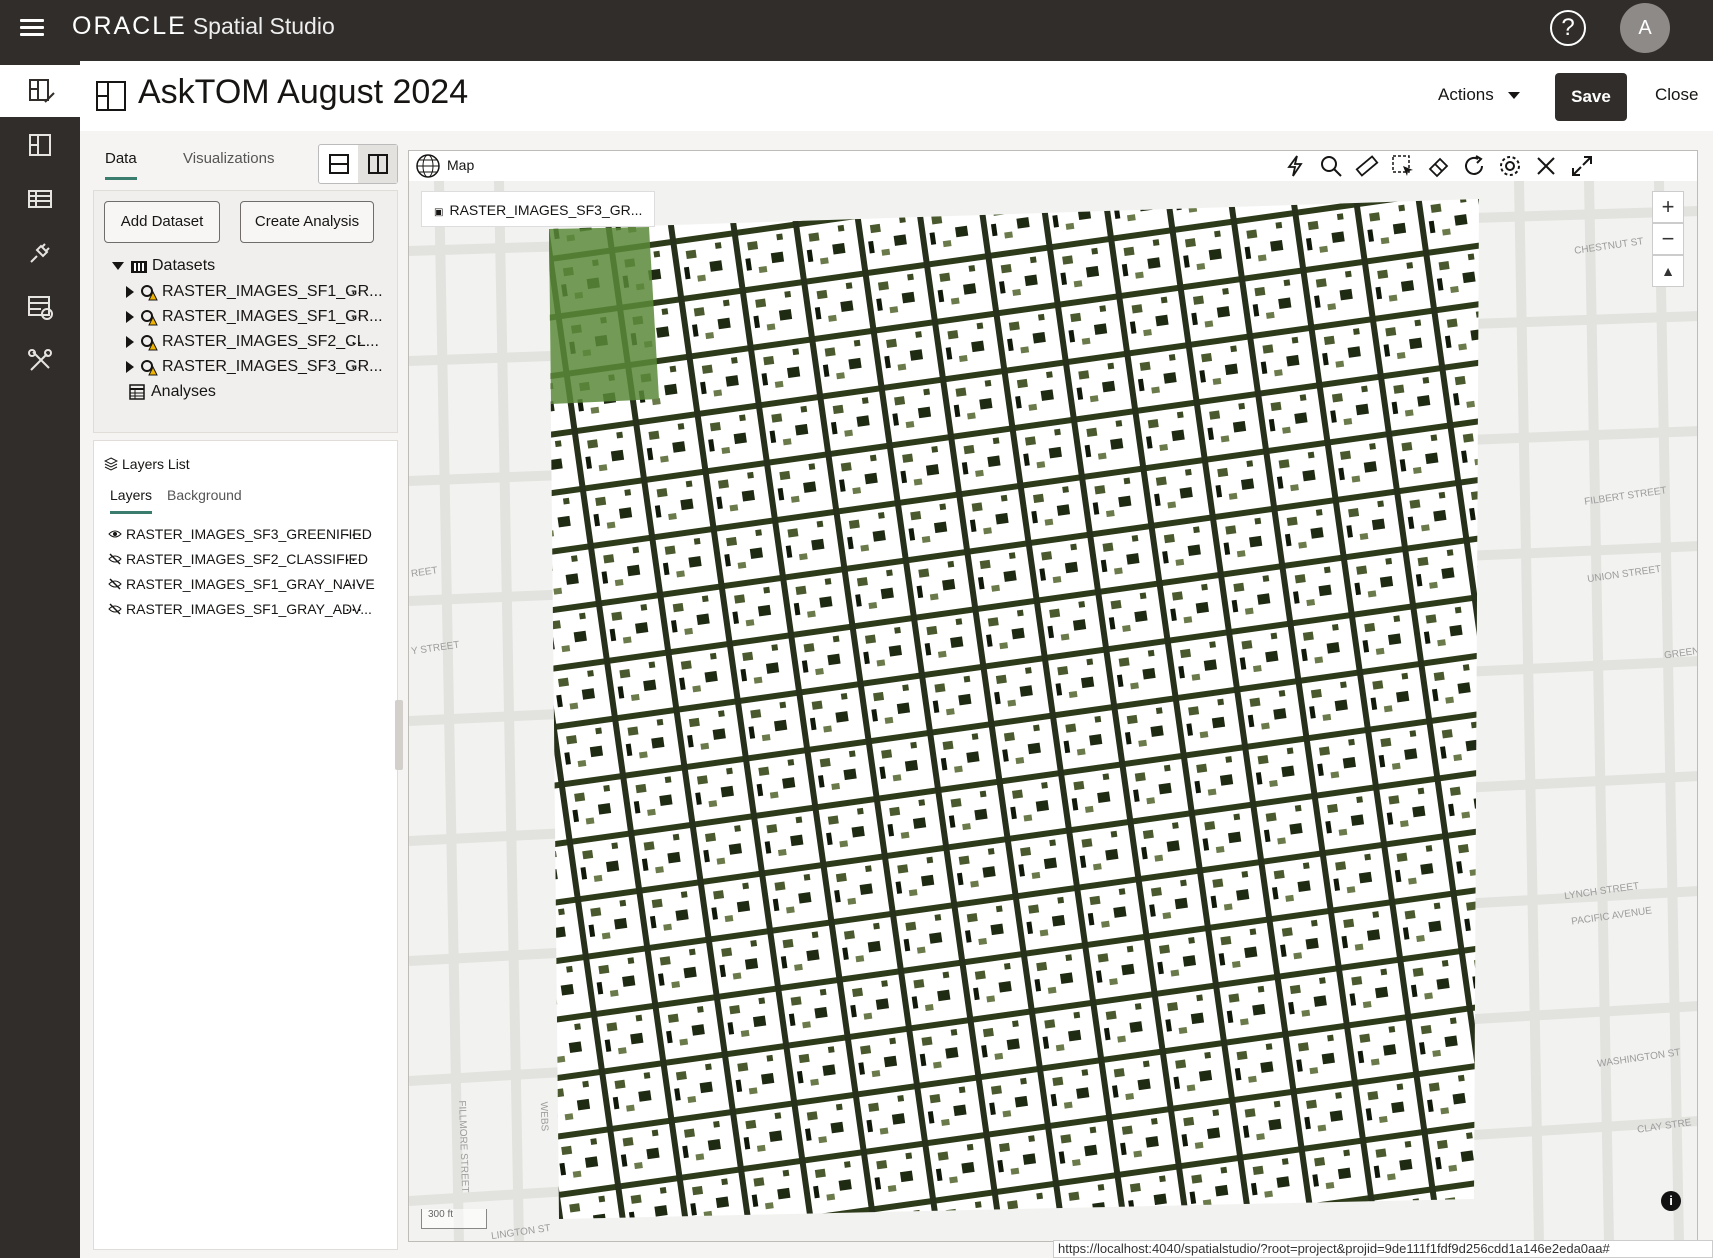 This screenshot has width=1713, height=1258. Describe the element at coordinates (1510, 166) in the screenshot. I see `gear-icon` at that location.